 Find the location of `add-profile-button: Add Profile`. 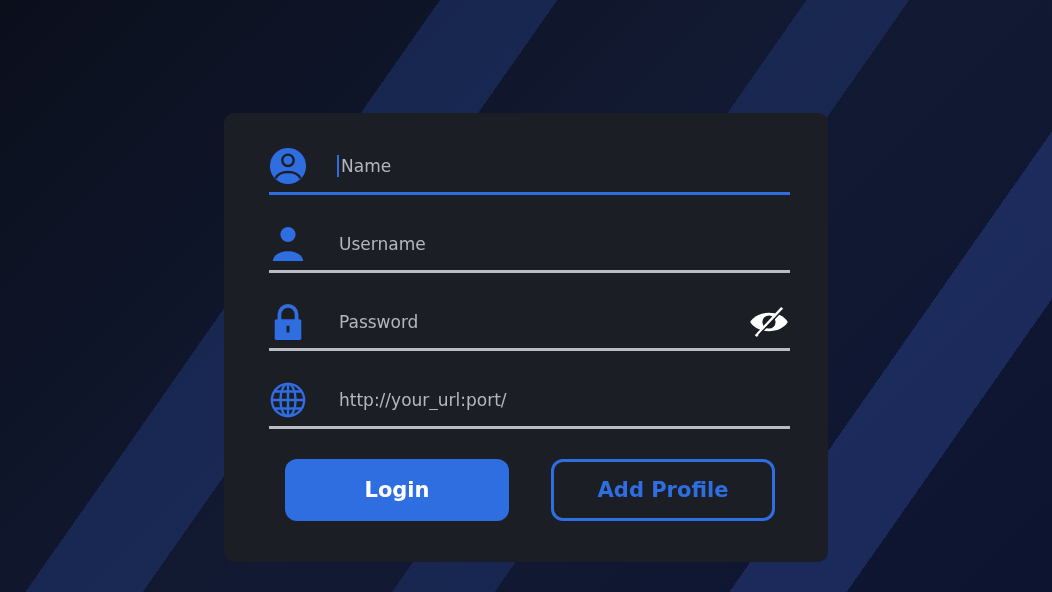

add-profile-button: Add Profile is located at coordinates (663, 490).